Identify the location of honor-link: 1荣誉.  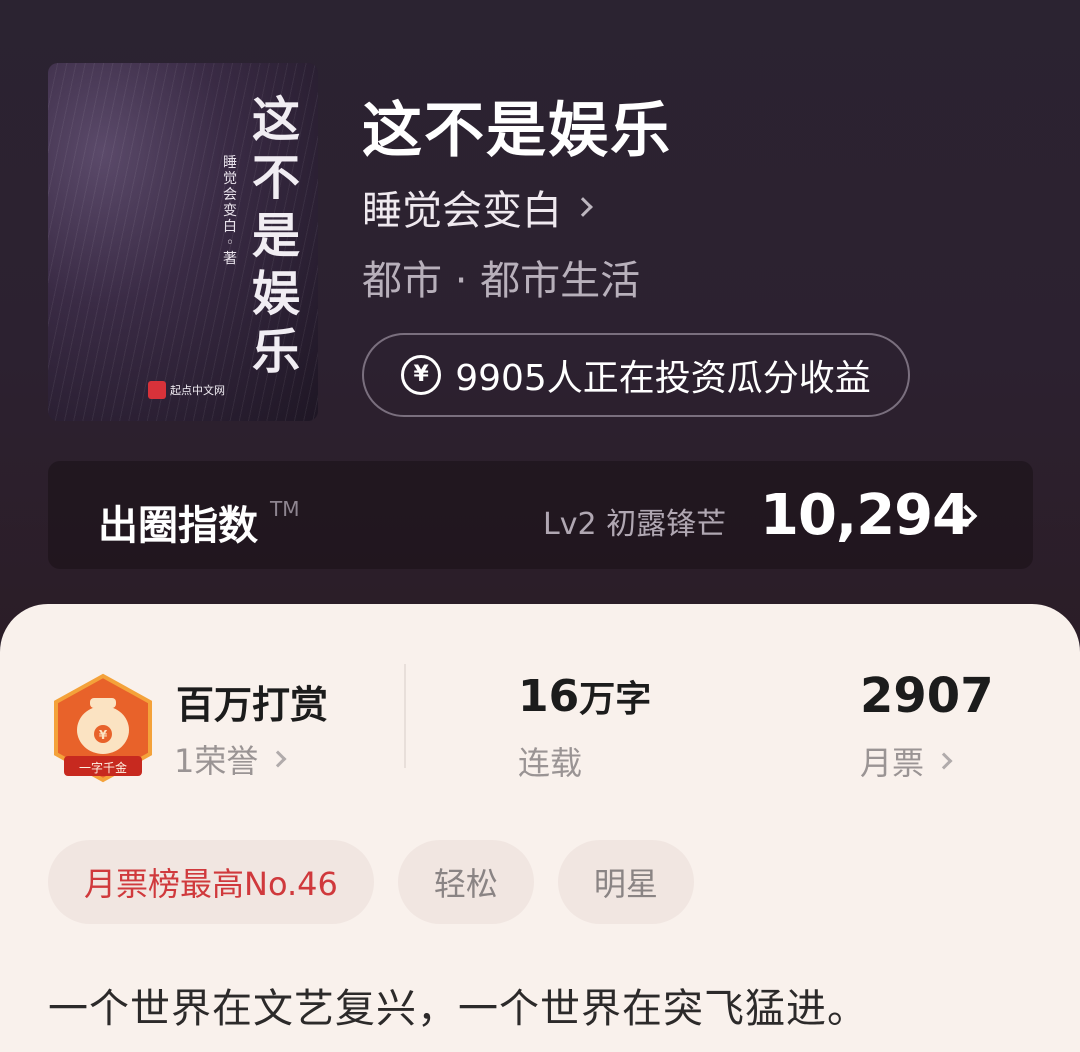
(230, 759).